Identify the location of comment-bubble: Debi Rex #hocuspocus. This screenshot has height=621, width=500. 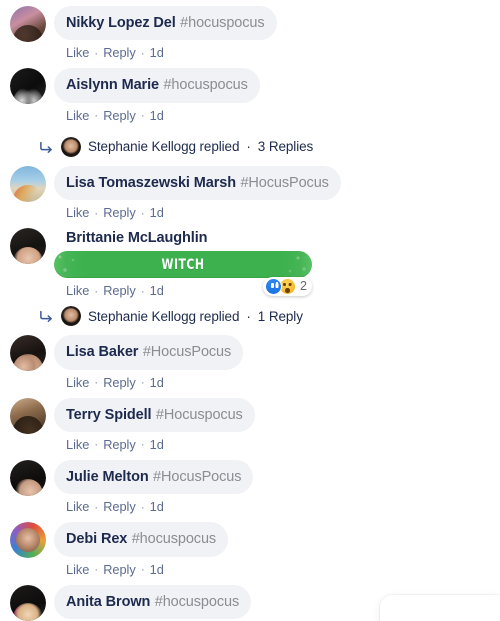
(141, 539).